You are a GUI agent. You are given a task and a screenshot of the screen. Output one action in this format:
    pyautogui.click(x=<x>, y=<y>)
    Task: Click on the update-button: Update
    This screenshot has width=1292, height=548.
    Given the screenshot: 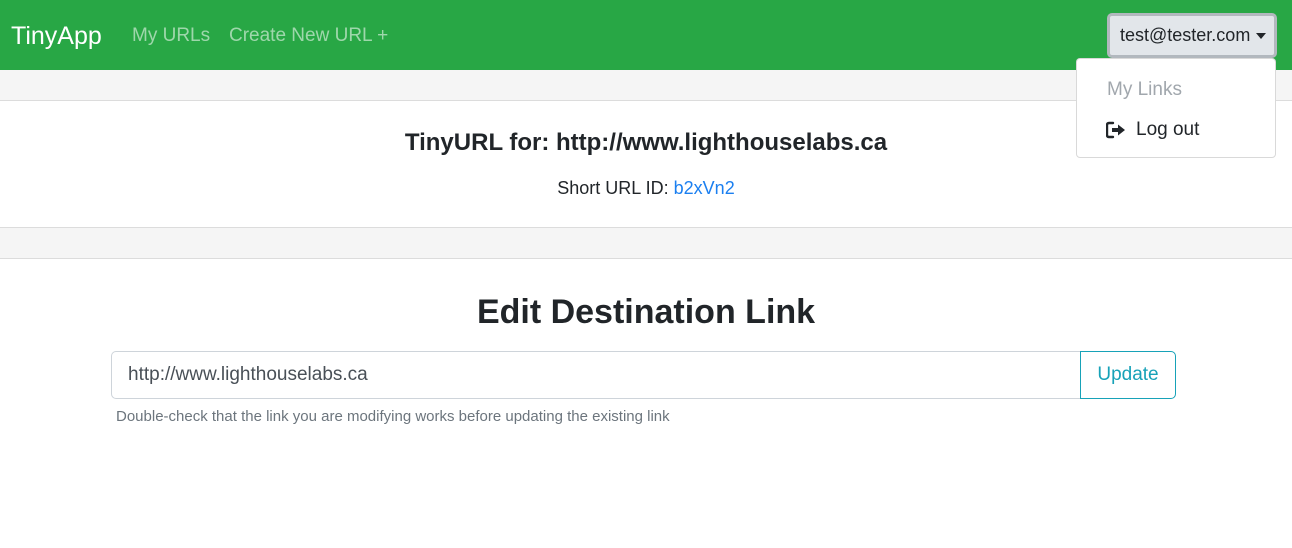 What is the action you would take?
    pyautogui.click(x=1128, y=375)
    